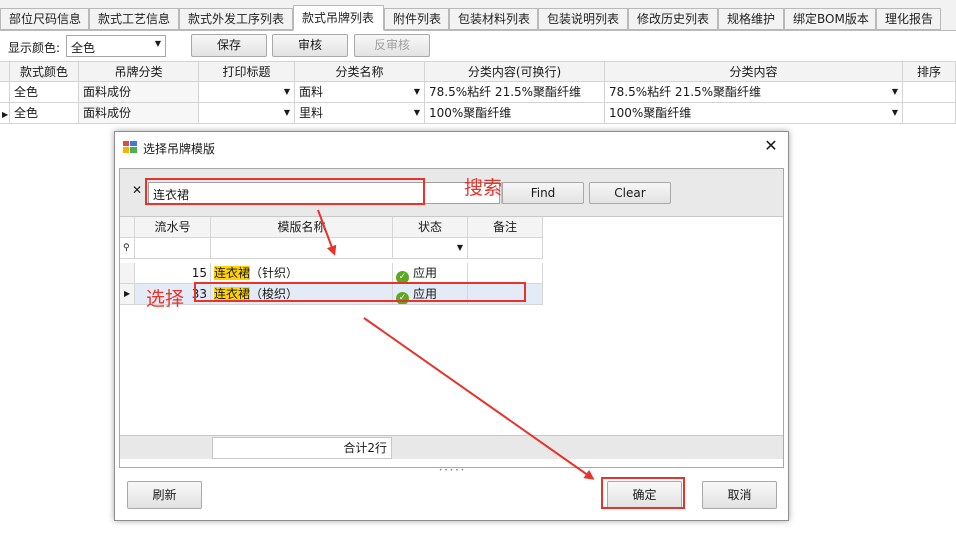 The height and width of the screenshot is (559, 956). I want to click on arrow-to-confirm, so click(479, 398).